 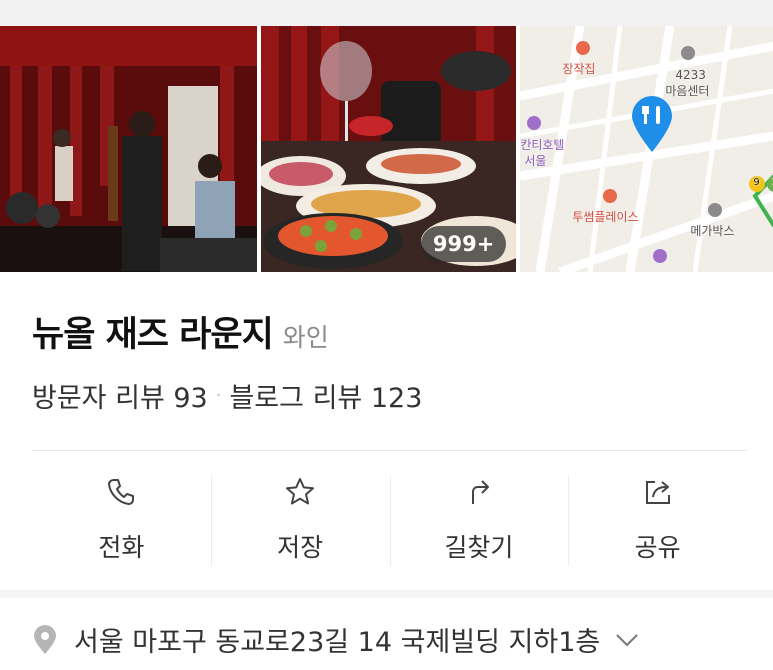 What do you see at coordinates (305, 337) in the screenshot?
I see `place-category: 와인` at bounding box center [305, 337].